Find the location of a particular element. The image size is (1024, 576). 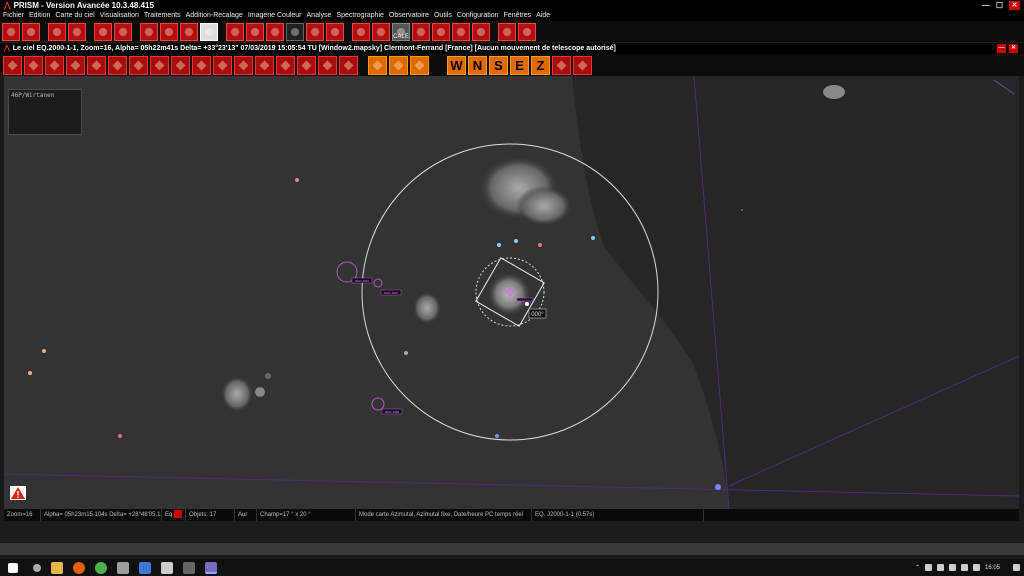

spectro-icon is located at coordinates (235, 31).